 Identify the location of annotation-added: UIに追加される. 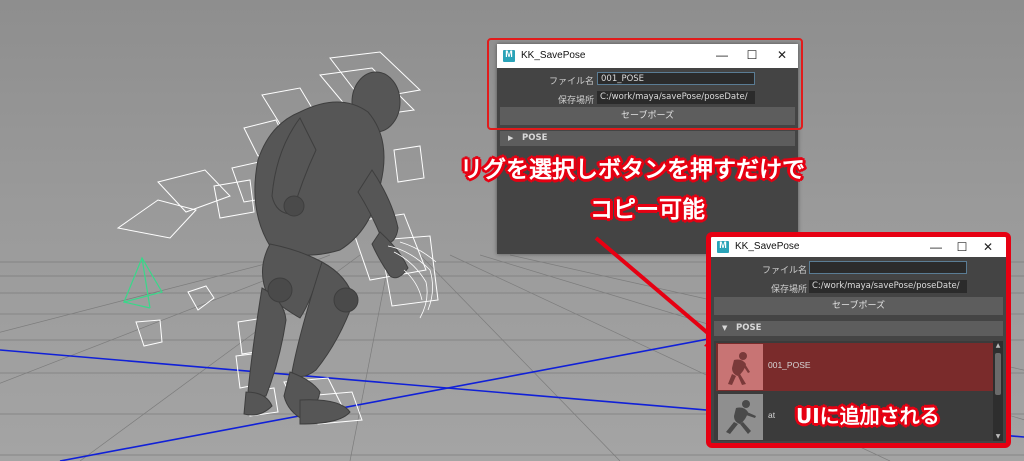
(868, 416).